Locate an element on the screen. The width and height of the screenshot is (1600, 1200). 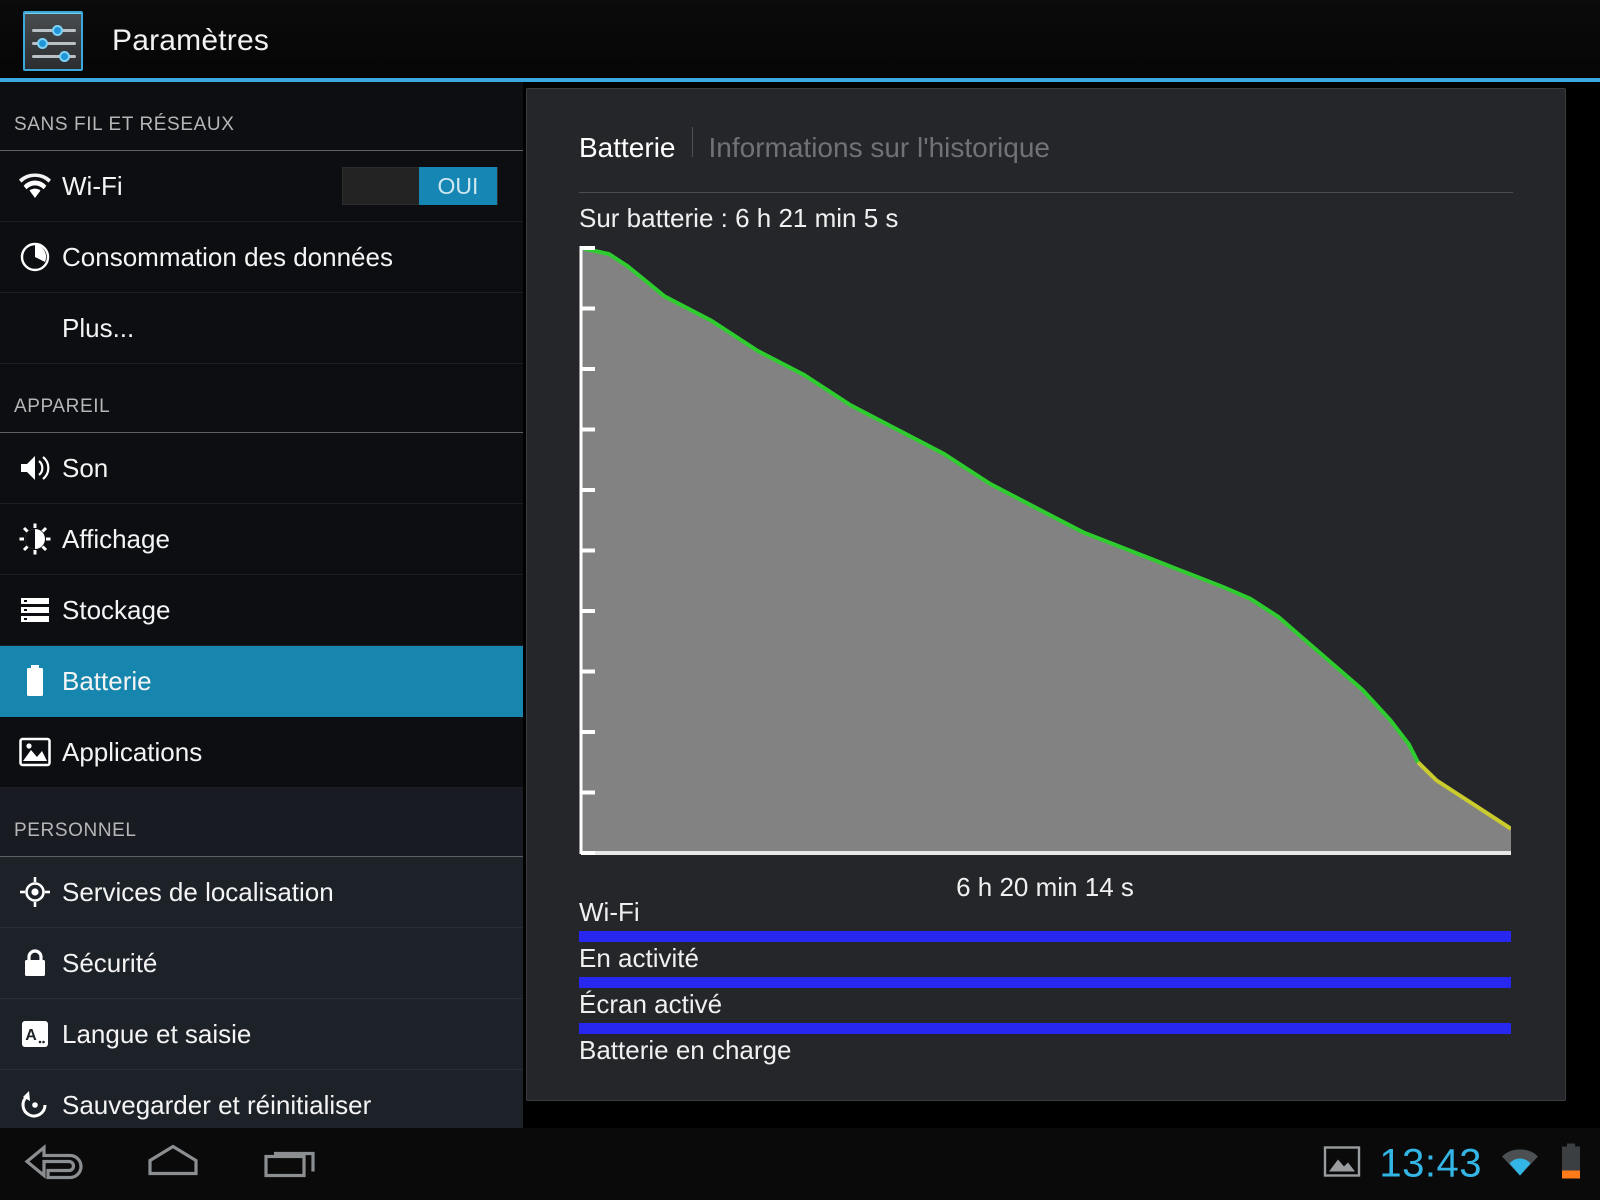
wifi-toggle: OUI is located at coordinates (420, 186).